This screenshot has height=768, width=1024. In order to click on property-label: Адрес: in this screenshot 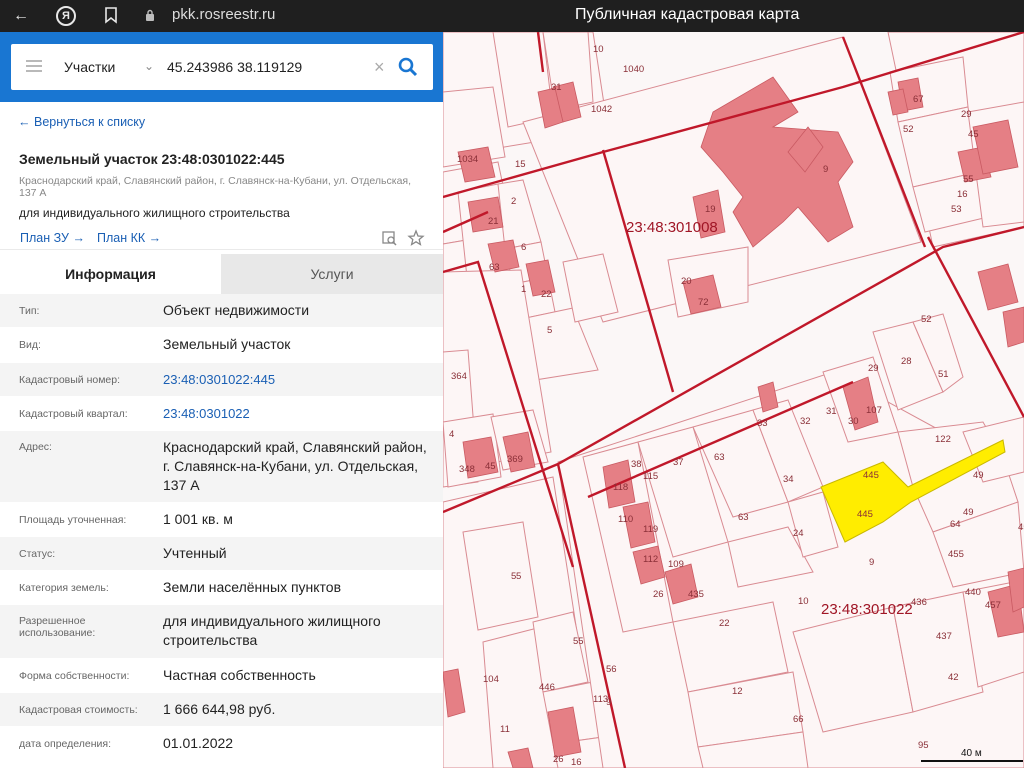, I will do `click(35, 447)`.